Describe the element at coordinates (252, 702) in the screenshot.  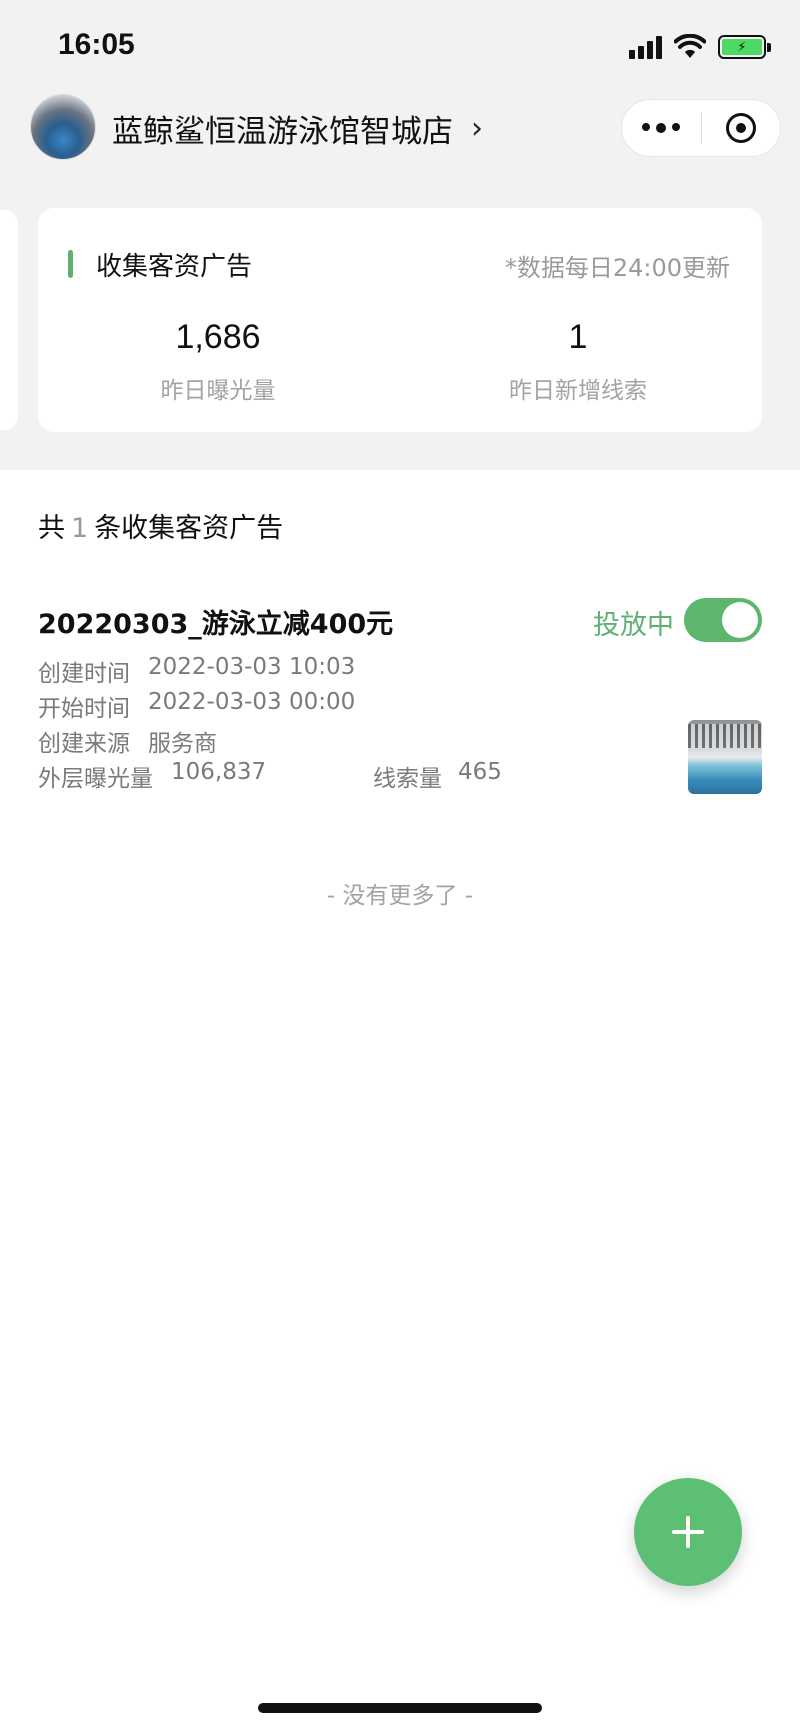
I see `meta-value: 2022-03-03 00:00` at that location.